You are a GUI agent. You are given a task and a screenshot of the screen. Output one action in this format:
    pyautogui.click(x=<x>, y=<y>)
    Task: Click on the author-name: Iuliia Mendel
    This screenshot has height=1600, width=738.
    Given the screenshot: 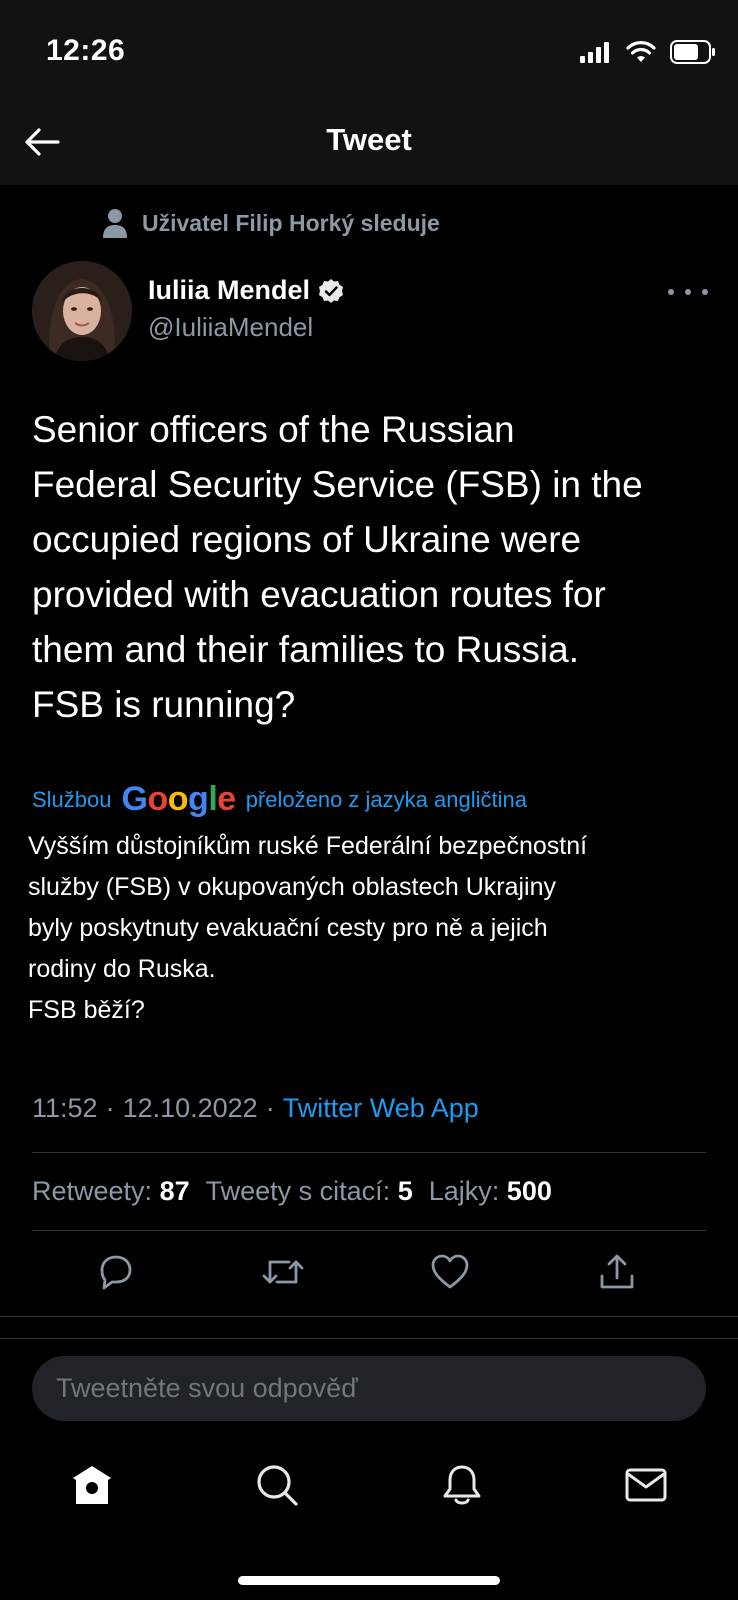 What is the action you would take?
    pyautogui.click(x=229, y=290)
    